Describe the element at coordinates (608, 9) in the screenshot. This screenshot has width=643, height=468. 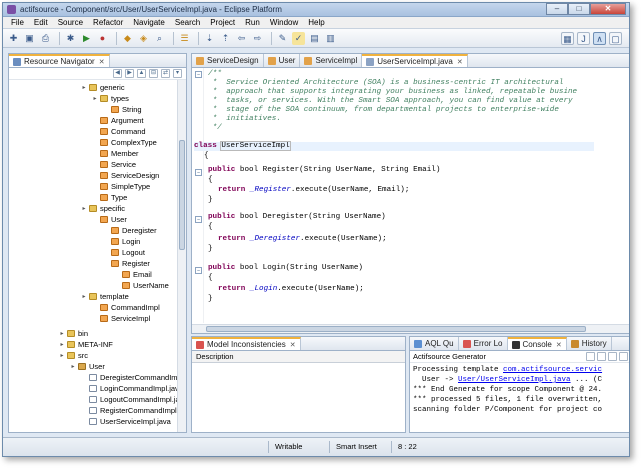
I see `close-button: ✕` at that location.